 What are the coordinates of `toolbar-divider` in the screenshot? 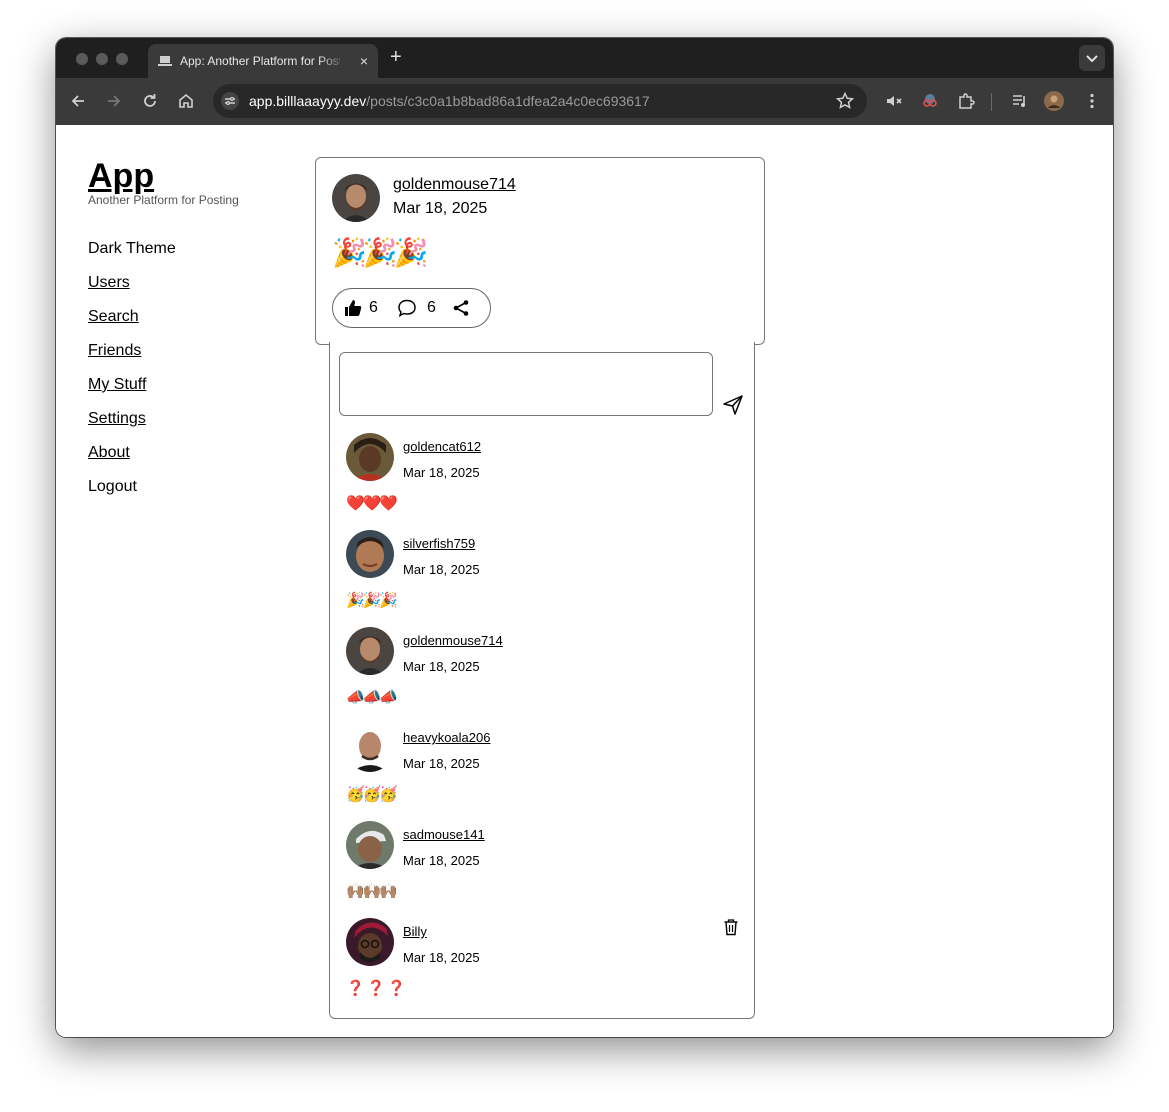 It's located at (991, 102).